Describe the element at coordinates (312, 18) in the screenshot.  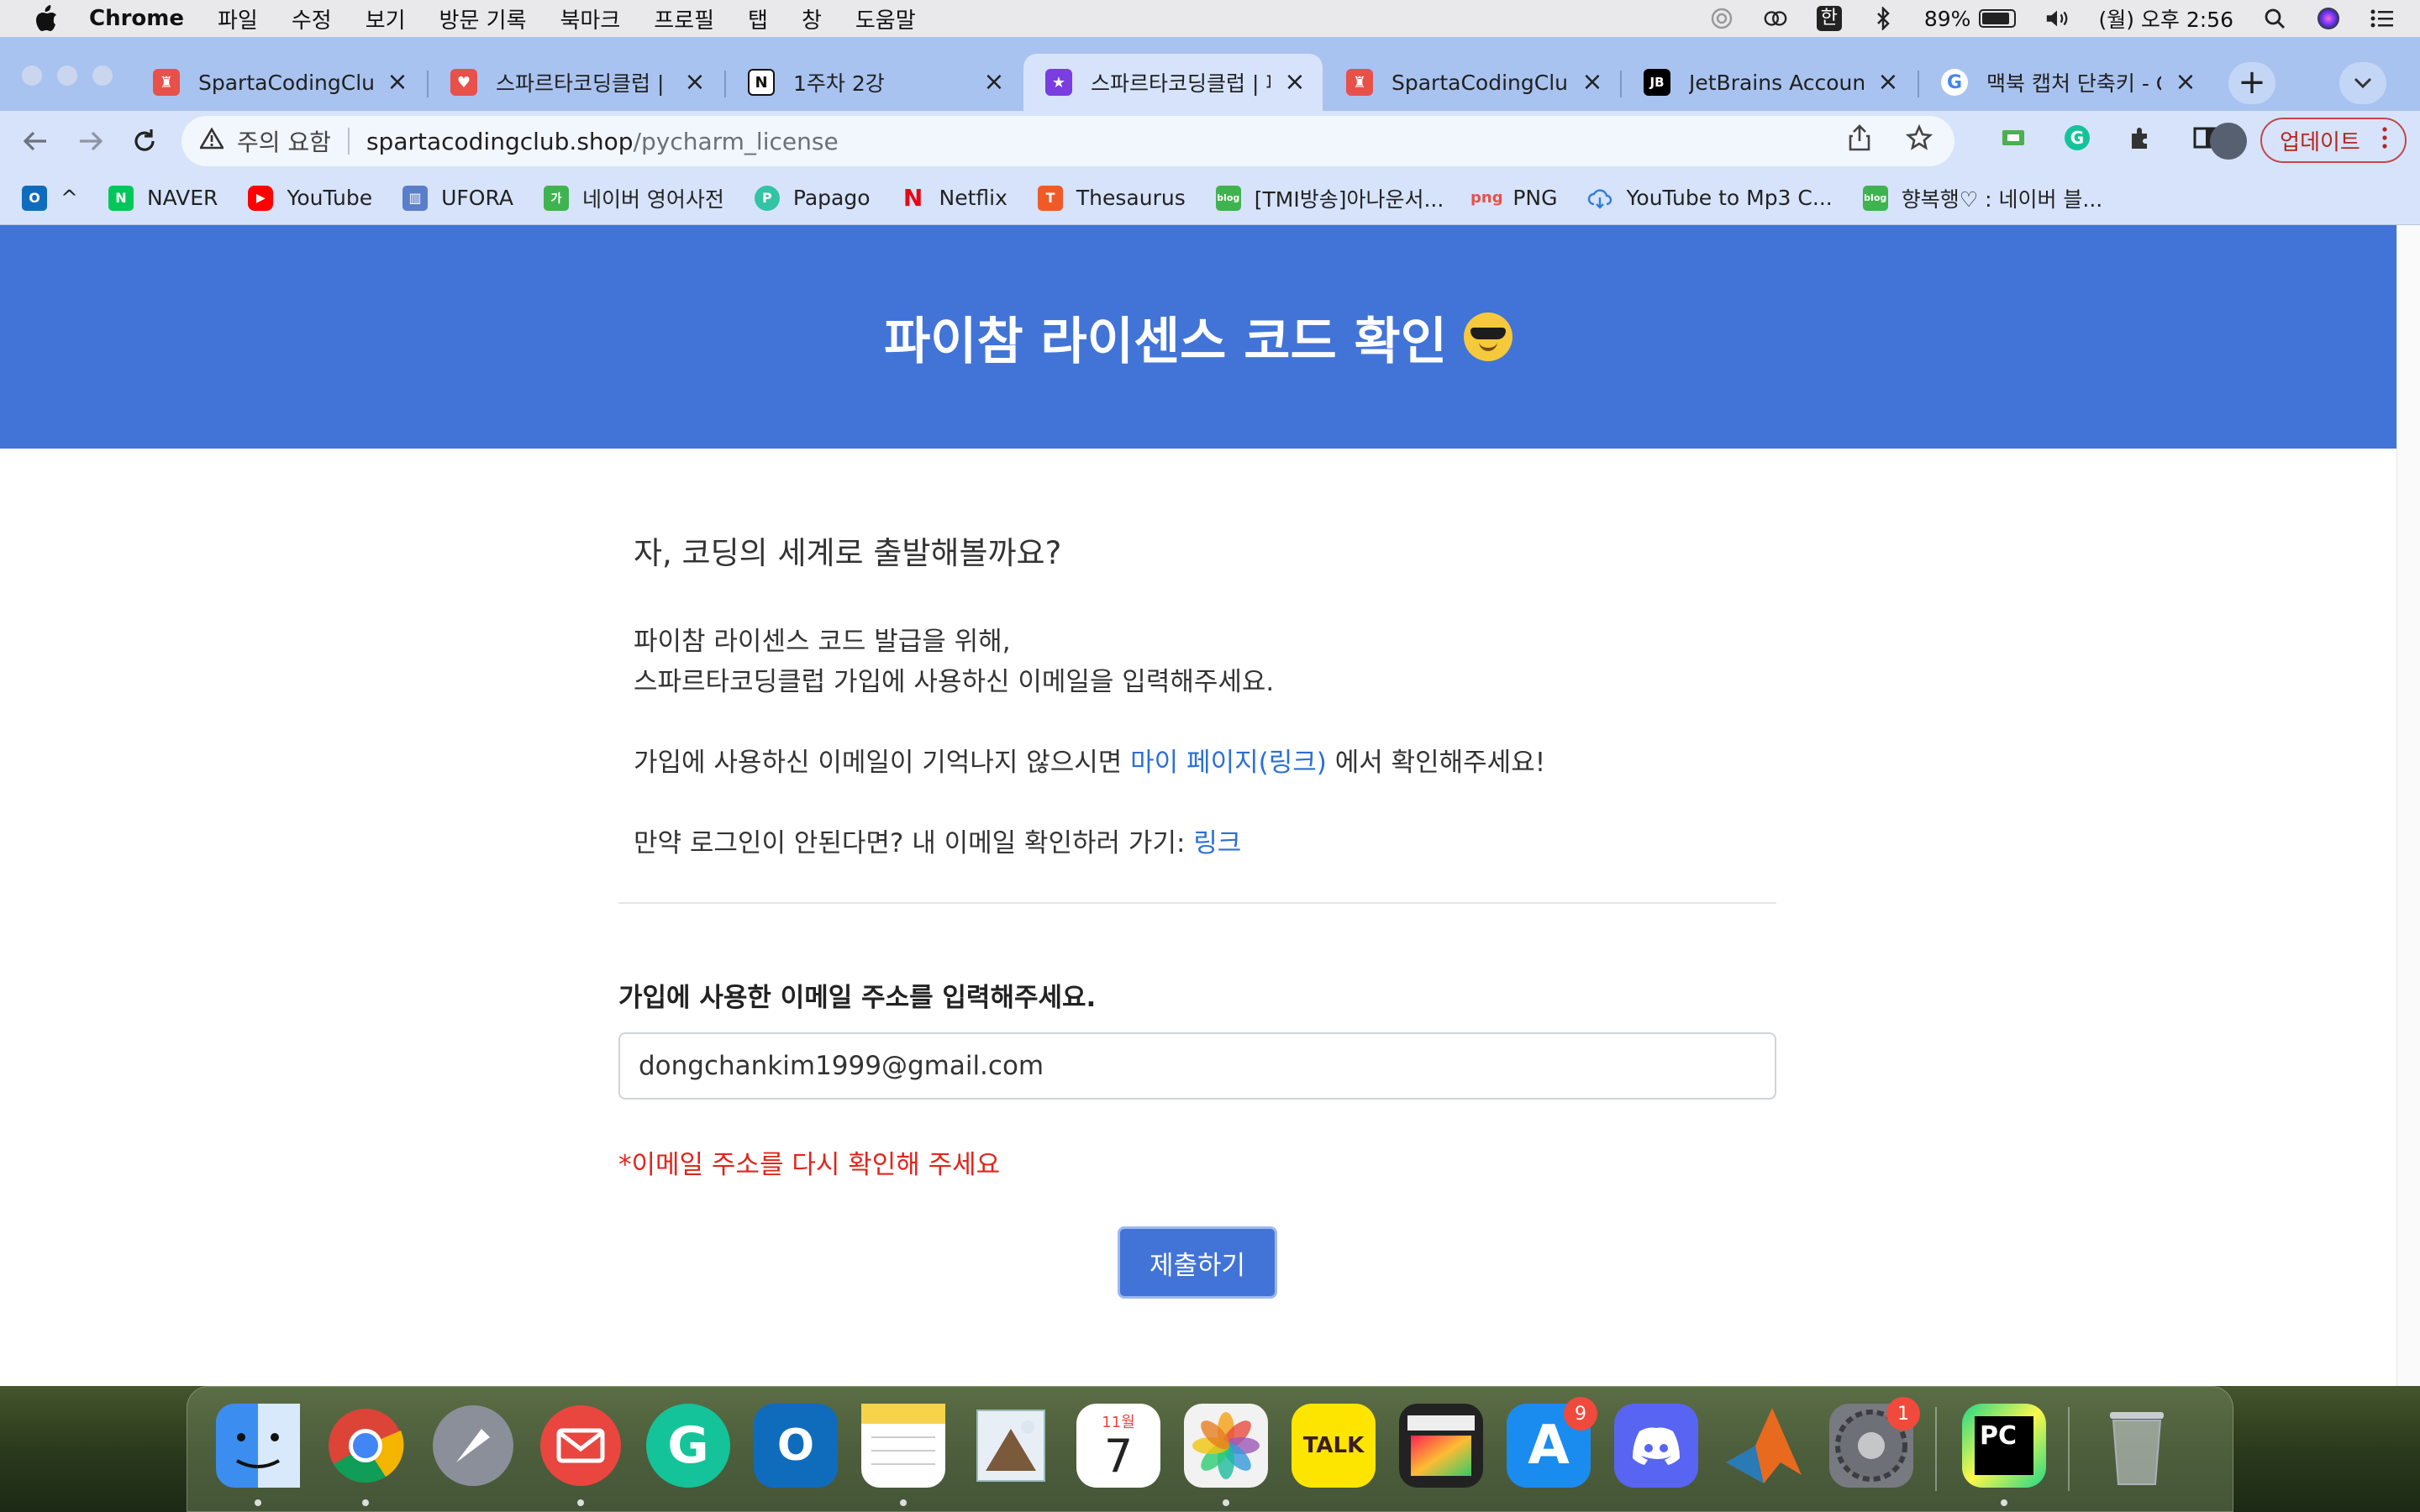
I see `menu-edit: 수정` at that location.